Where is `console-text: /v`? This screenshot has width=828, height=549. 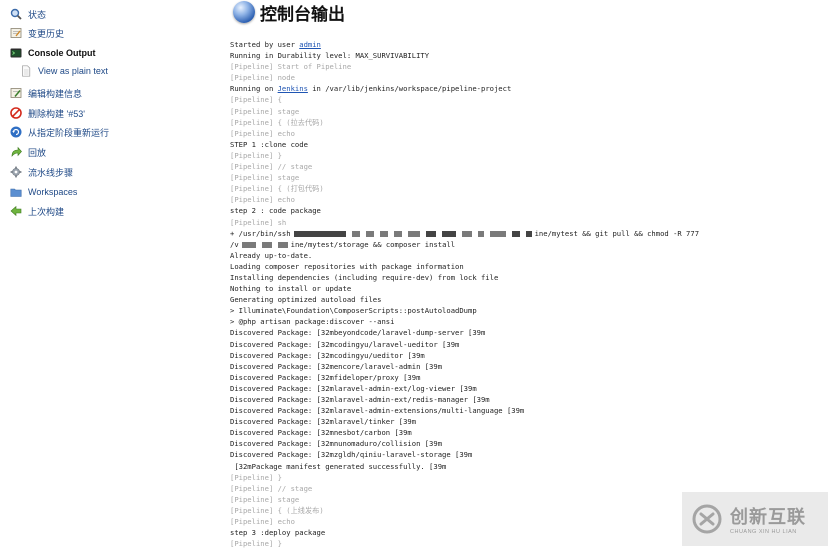 console-text: /v is located at coordinates (234, 244).